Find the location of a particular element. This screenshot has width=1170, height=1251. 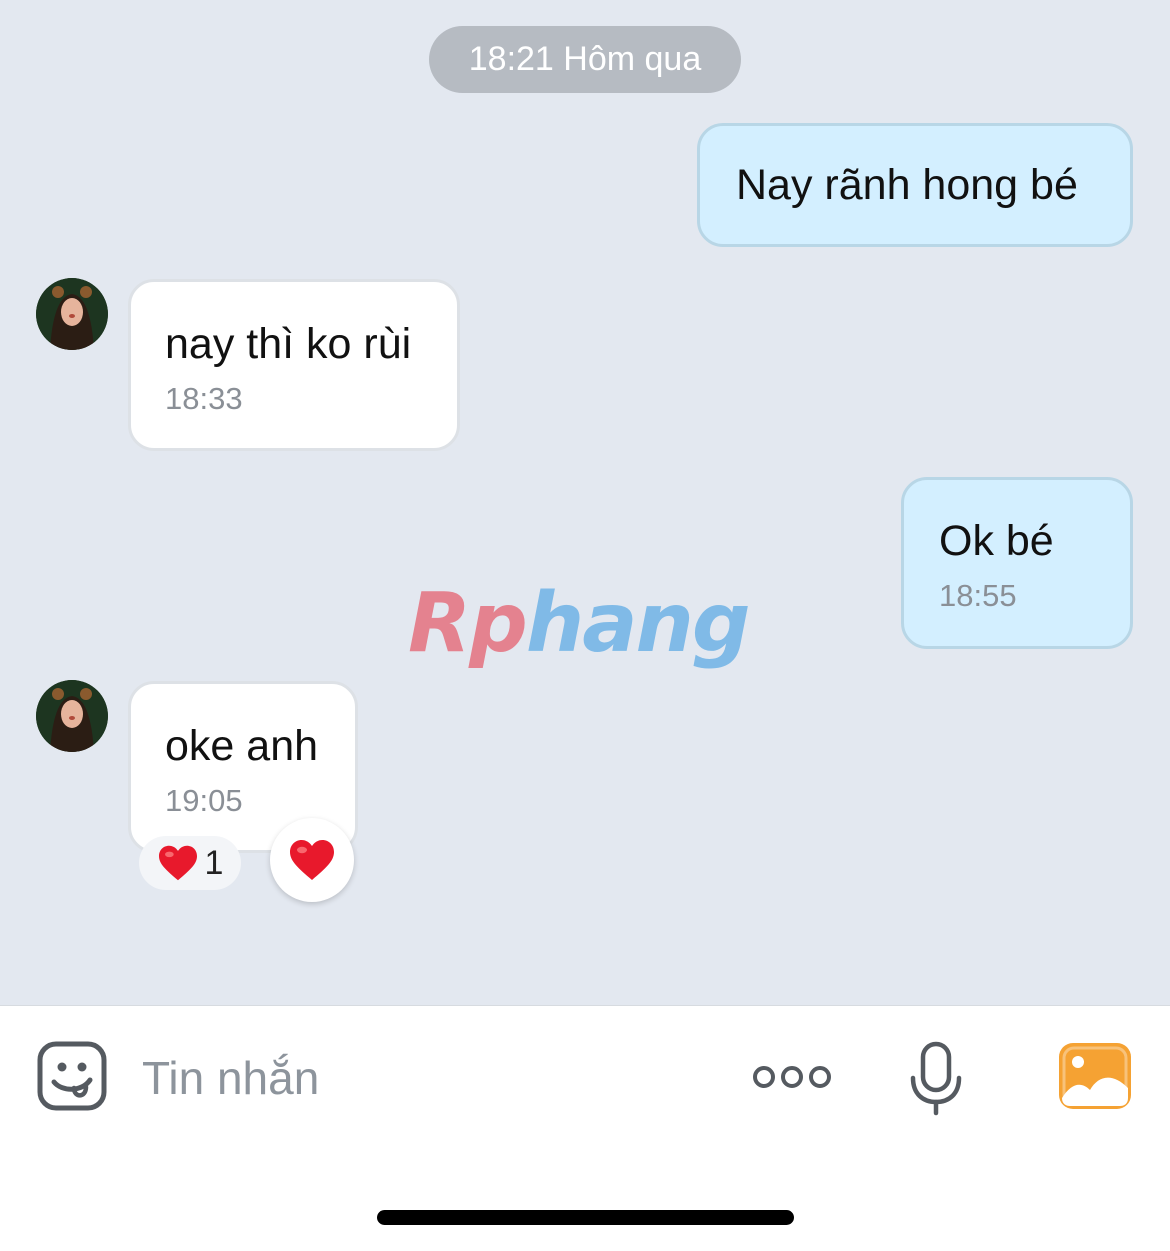

emoji-sticker-icon is located at coordinates (72, 1076).